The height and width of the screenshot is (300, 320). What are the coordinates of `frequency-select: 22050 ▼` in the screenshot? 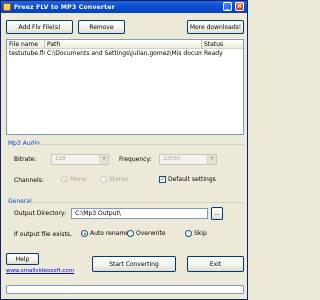 It's located at (188, 159).